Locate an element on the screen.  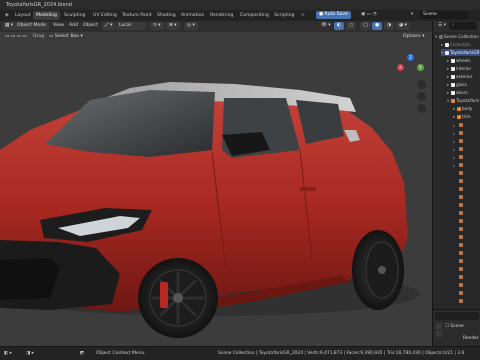
outliner-row: ▾ Scene Collection is located at coordinates (457, 36).